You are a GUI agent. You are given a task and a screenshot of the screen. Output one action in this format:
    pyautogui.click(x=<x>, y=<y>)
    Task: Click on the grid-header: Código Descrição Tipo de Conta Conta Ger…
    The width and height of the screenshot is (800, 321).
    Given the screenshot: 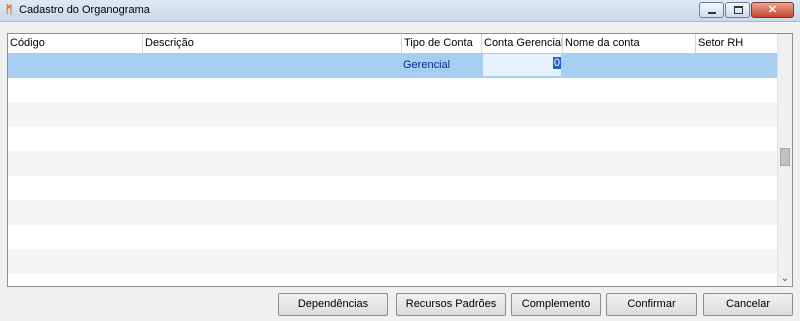 What is the action you would take?
    pyautogui.click(x=393, y=43)
    